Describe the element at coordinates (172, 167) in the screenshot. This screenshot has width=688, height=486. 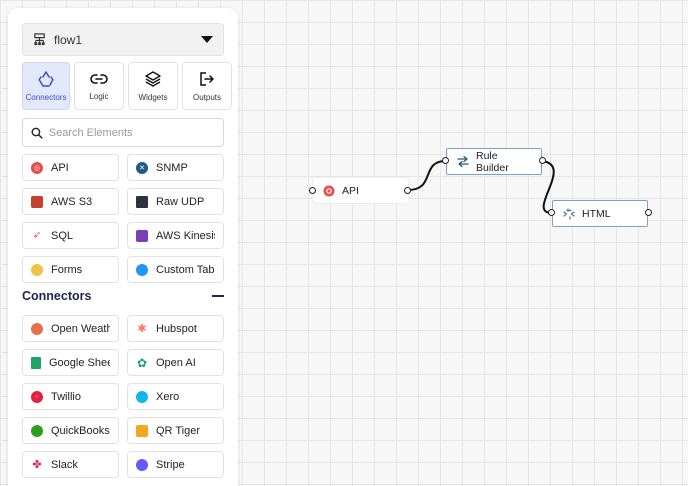
I see `element-label: SNMP` at that location.